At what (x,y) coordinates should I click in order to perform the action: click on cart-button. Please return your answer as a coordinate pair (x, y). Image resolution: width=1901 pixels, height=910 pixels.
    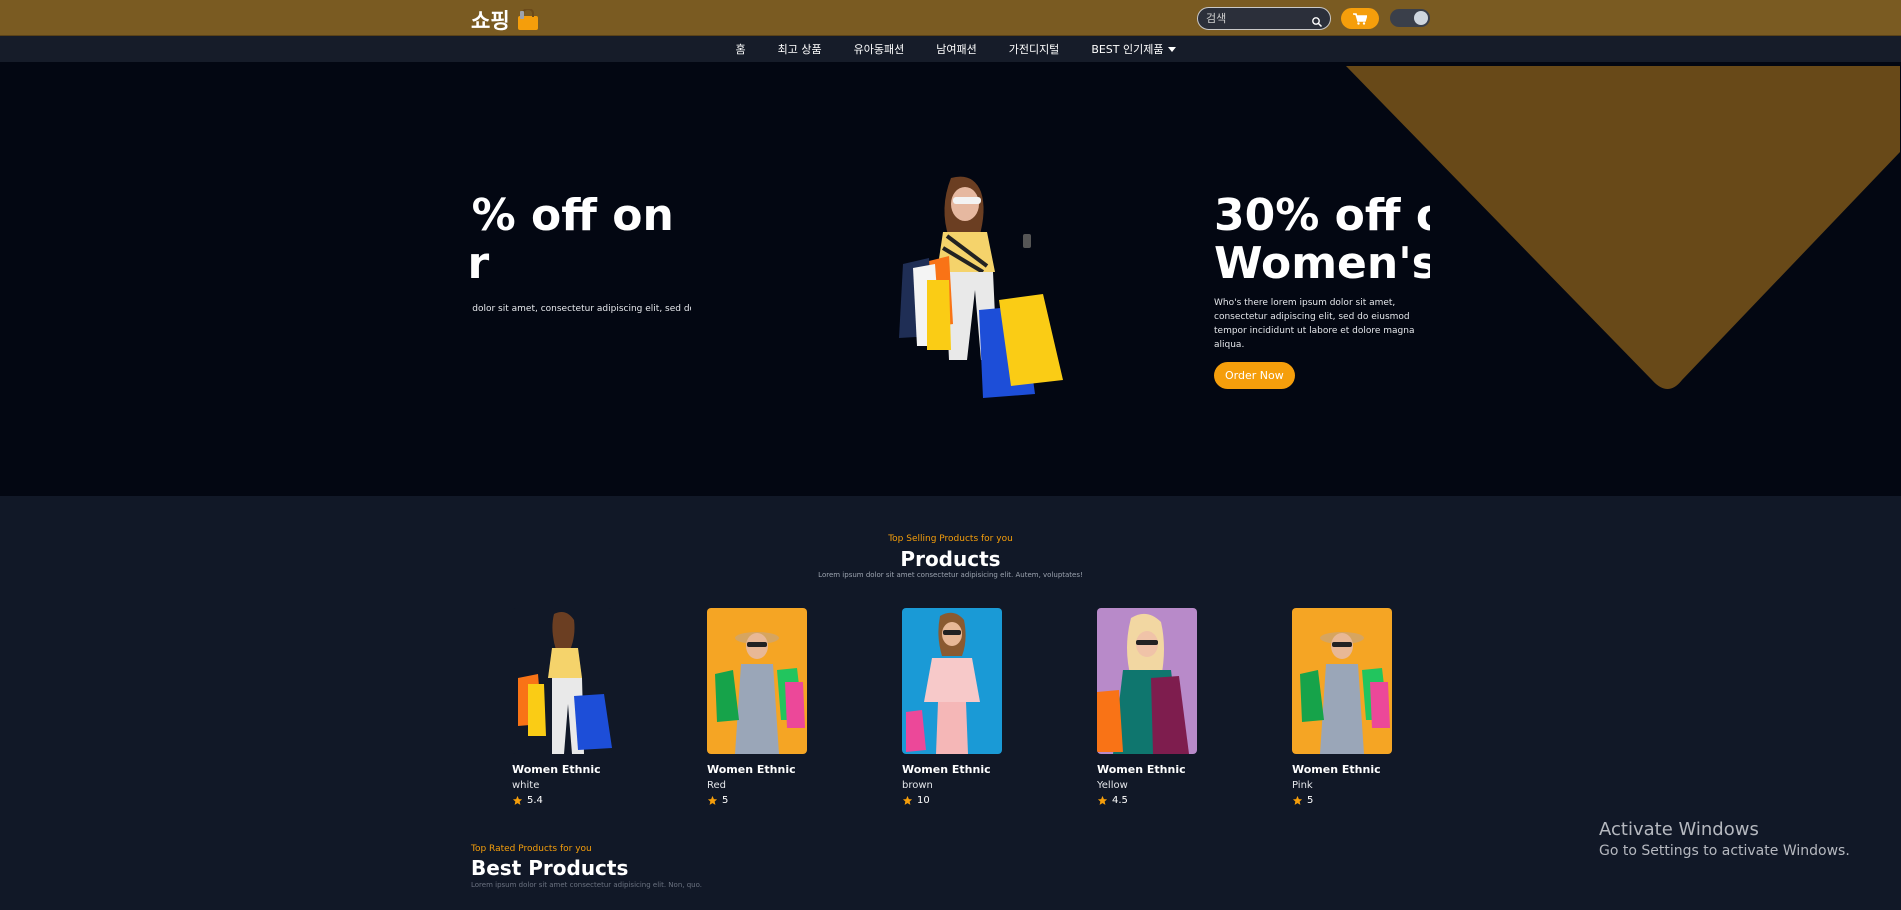
    Looking at the image, I should click on (1360, 18).